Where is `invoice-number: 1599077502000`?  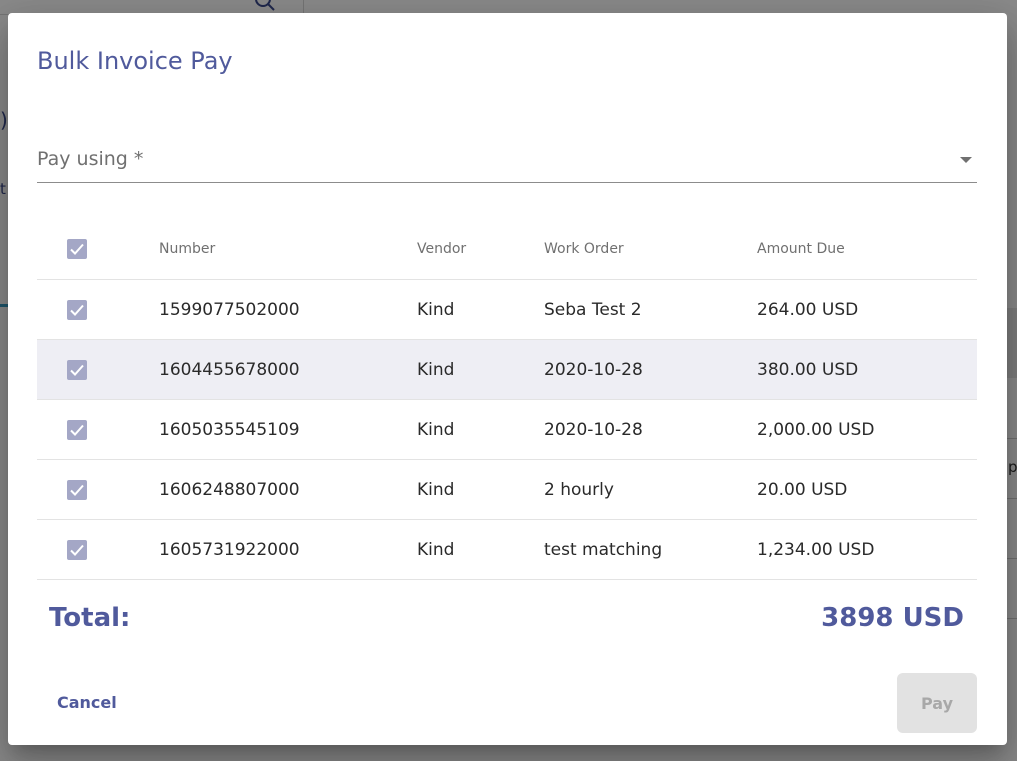
invoice-number: 1599077502000 is located at coordinates (229, 309).